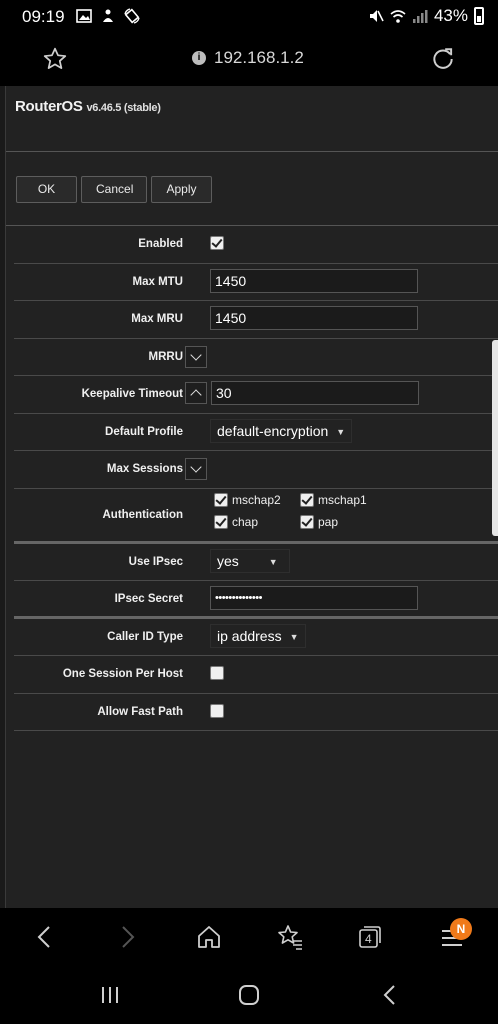 The height and width of the screenshot is (1024, 498). I want to click on row-mrru: MRRU, so click(256, 357).